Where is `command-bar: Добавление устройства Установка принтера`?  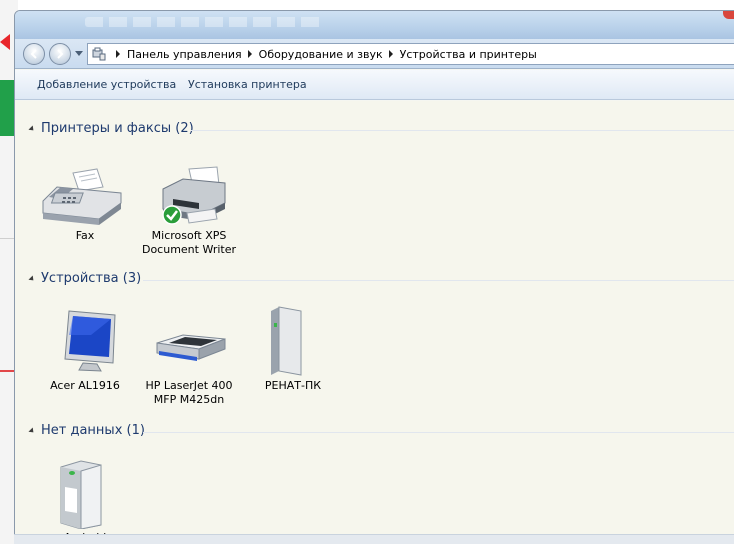 command-bar: Добавление устройства Установка принтера is located at coordinates (374, 85).